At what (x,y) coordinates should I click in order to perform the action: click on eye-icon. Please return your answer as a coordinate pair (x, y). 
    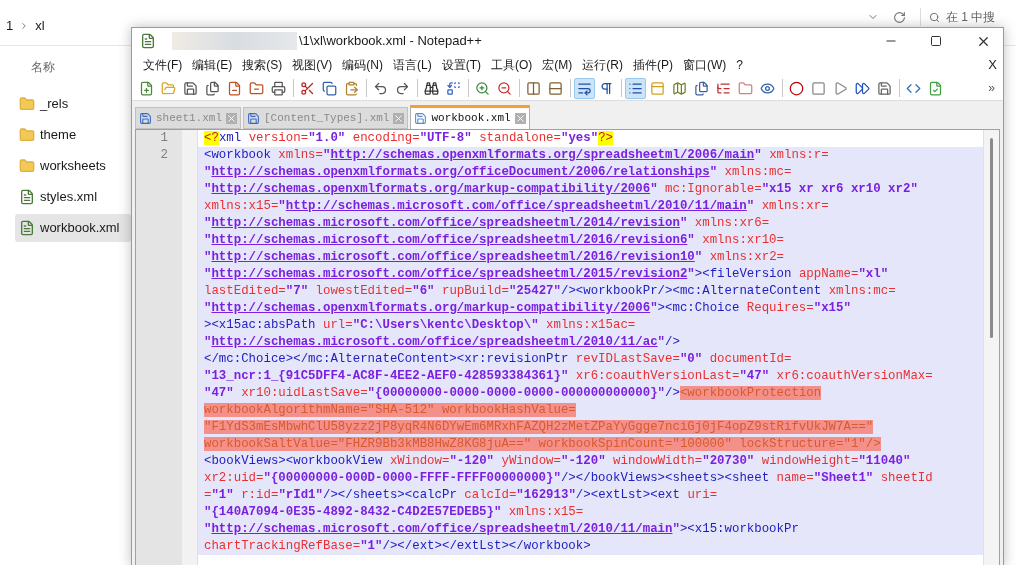
    Looking at the image, I should click on (767, 88).